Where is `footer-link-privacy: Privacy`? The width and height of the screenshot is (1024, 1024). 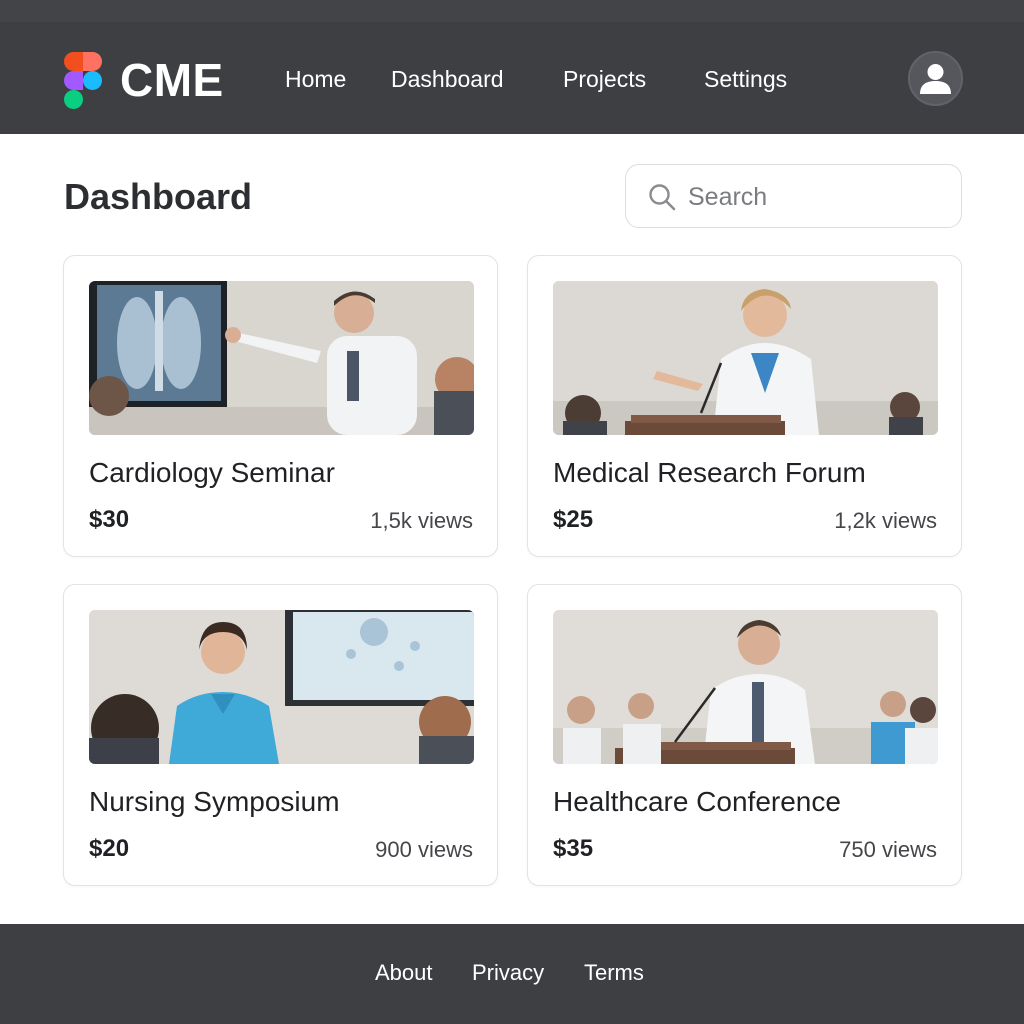
footer-link-privacy: Privacy is located at coordinates (508, 973).